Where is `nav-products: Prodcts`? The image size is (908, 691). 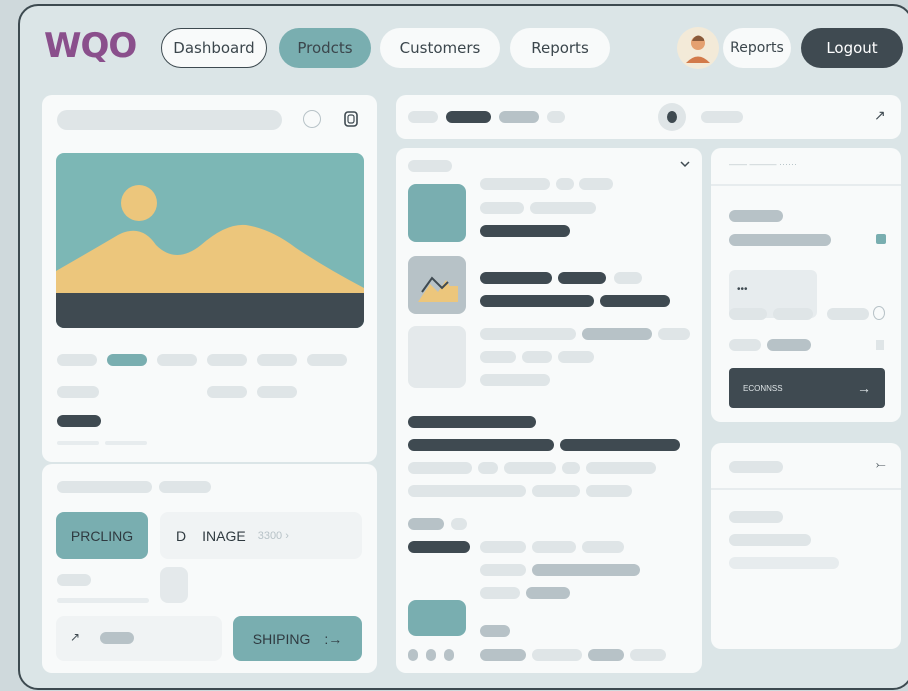 nav-products: Prodcts is located at coordinates (325, 48).